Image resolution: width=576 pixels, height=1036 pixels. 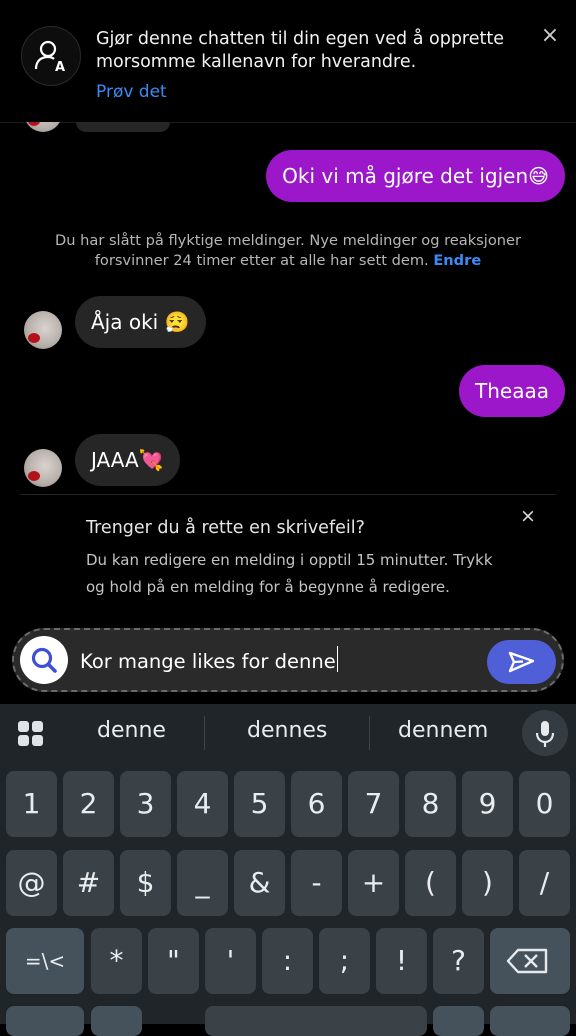 What do you see at coordinates (123, 127) in the screenshot?
I see `previous-message-bubble` at bounding box center [123, 127].